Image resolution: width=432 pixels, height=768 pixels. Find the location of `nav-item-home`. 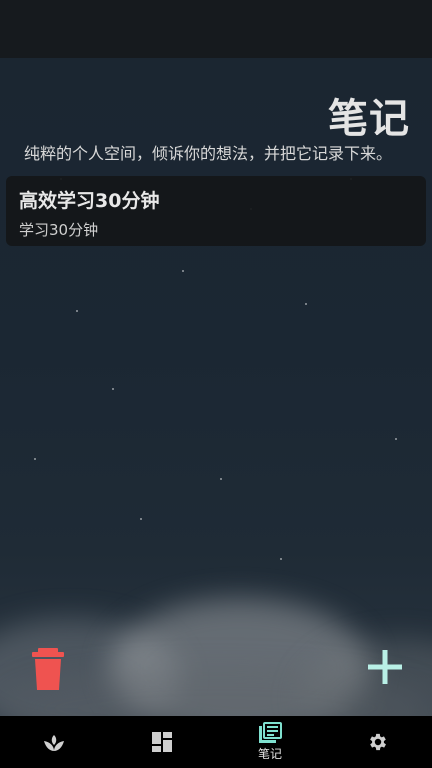

nav-item-home is located at coordinates (54, 742).